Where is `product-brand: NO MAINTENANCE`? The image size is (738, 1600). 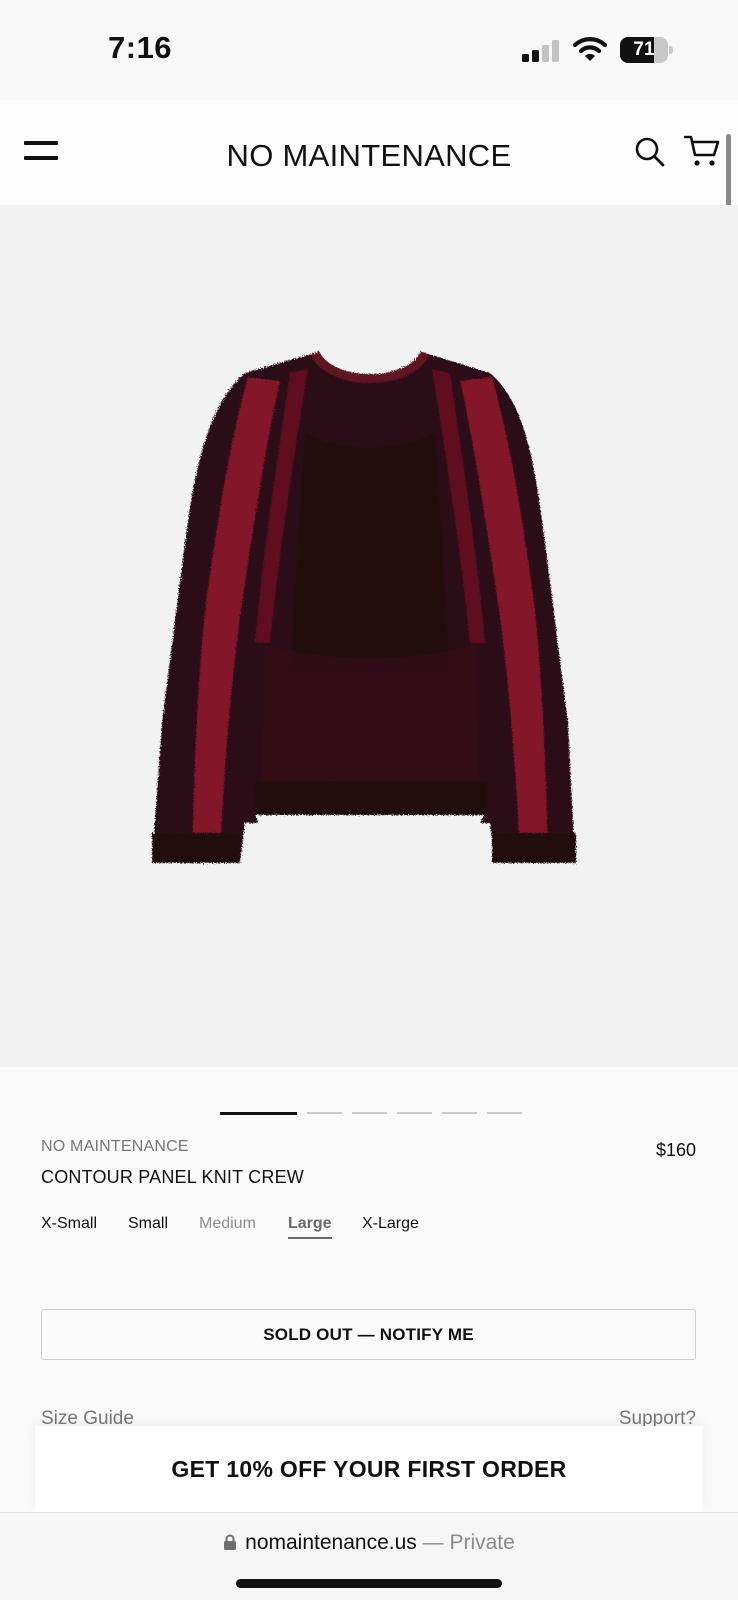 product-brand: NO MAINTENANCE is located at coordinates (115, 1147).